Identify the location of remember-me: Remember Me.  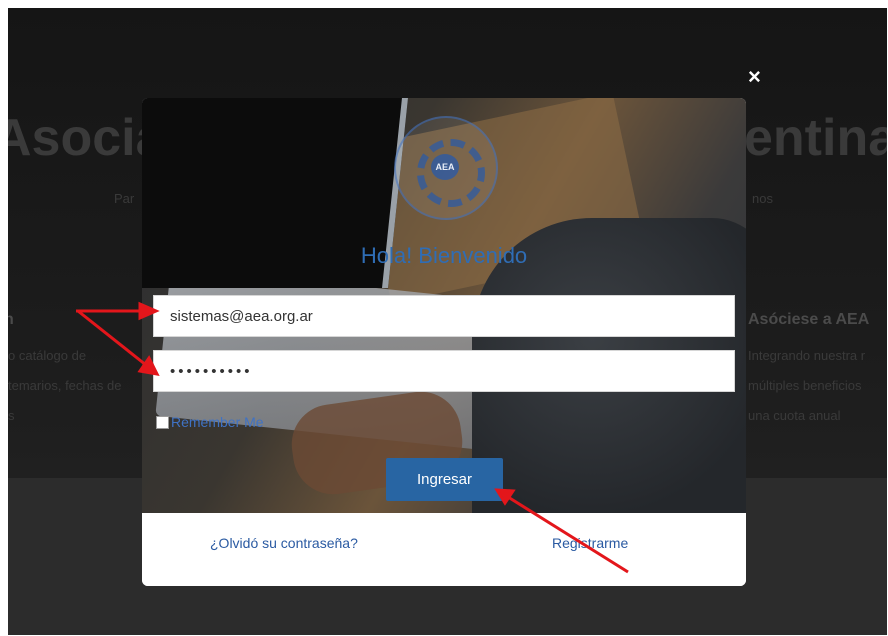
(210, 422).